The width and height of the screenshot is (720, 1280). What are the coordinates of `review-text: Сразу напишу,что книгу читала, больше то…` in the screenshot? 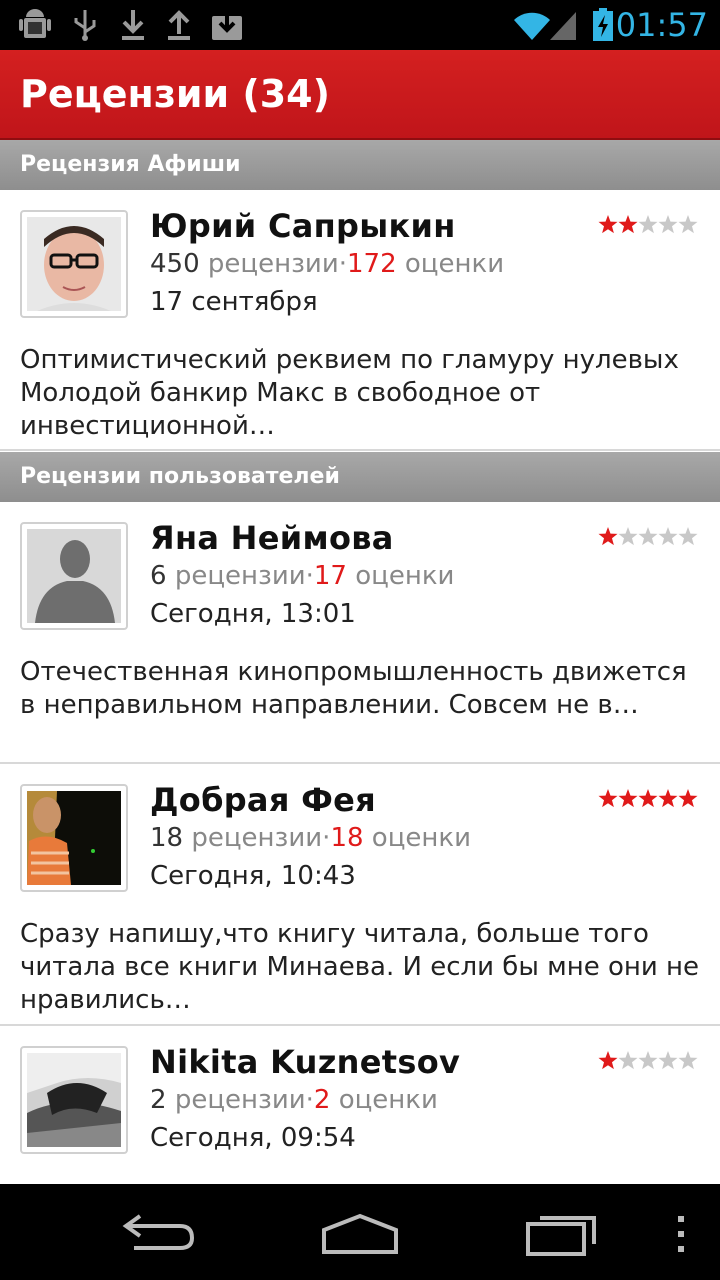 It's located at (360, 967).